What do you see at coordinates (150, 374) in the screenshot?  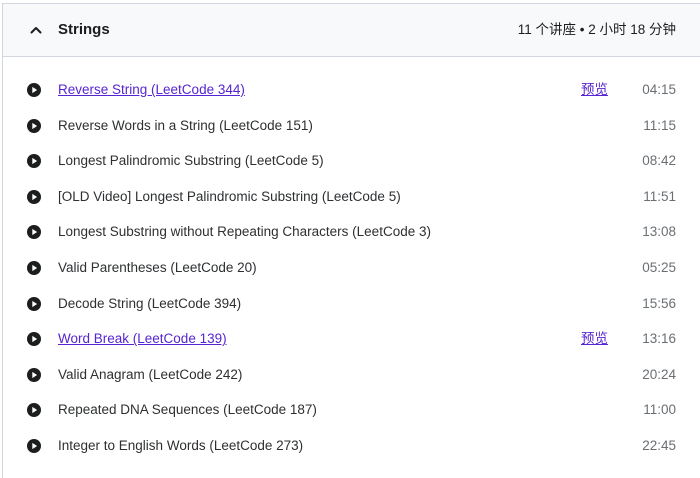 I see `lecture-title: Valid Anagram (LeetCode 242)` at bounding box center [150, 374].